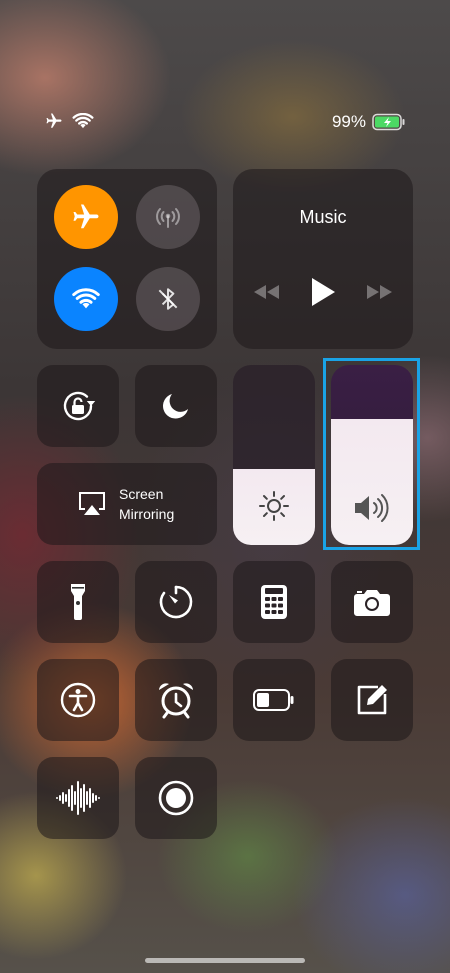  I want to click on airplay-icon, so click(92, 503).